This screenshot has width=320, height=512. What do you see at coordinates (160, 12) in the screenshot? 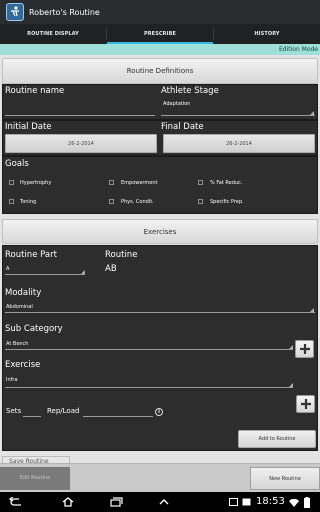
I see `action-bar: Roberto's Routine` at bounding box center [160, 12].